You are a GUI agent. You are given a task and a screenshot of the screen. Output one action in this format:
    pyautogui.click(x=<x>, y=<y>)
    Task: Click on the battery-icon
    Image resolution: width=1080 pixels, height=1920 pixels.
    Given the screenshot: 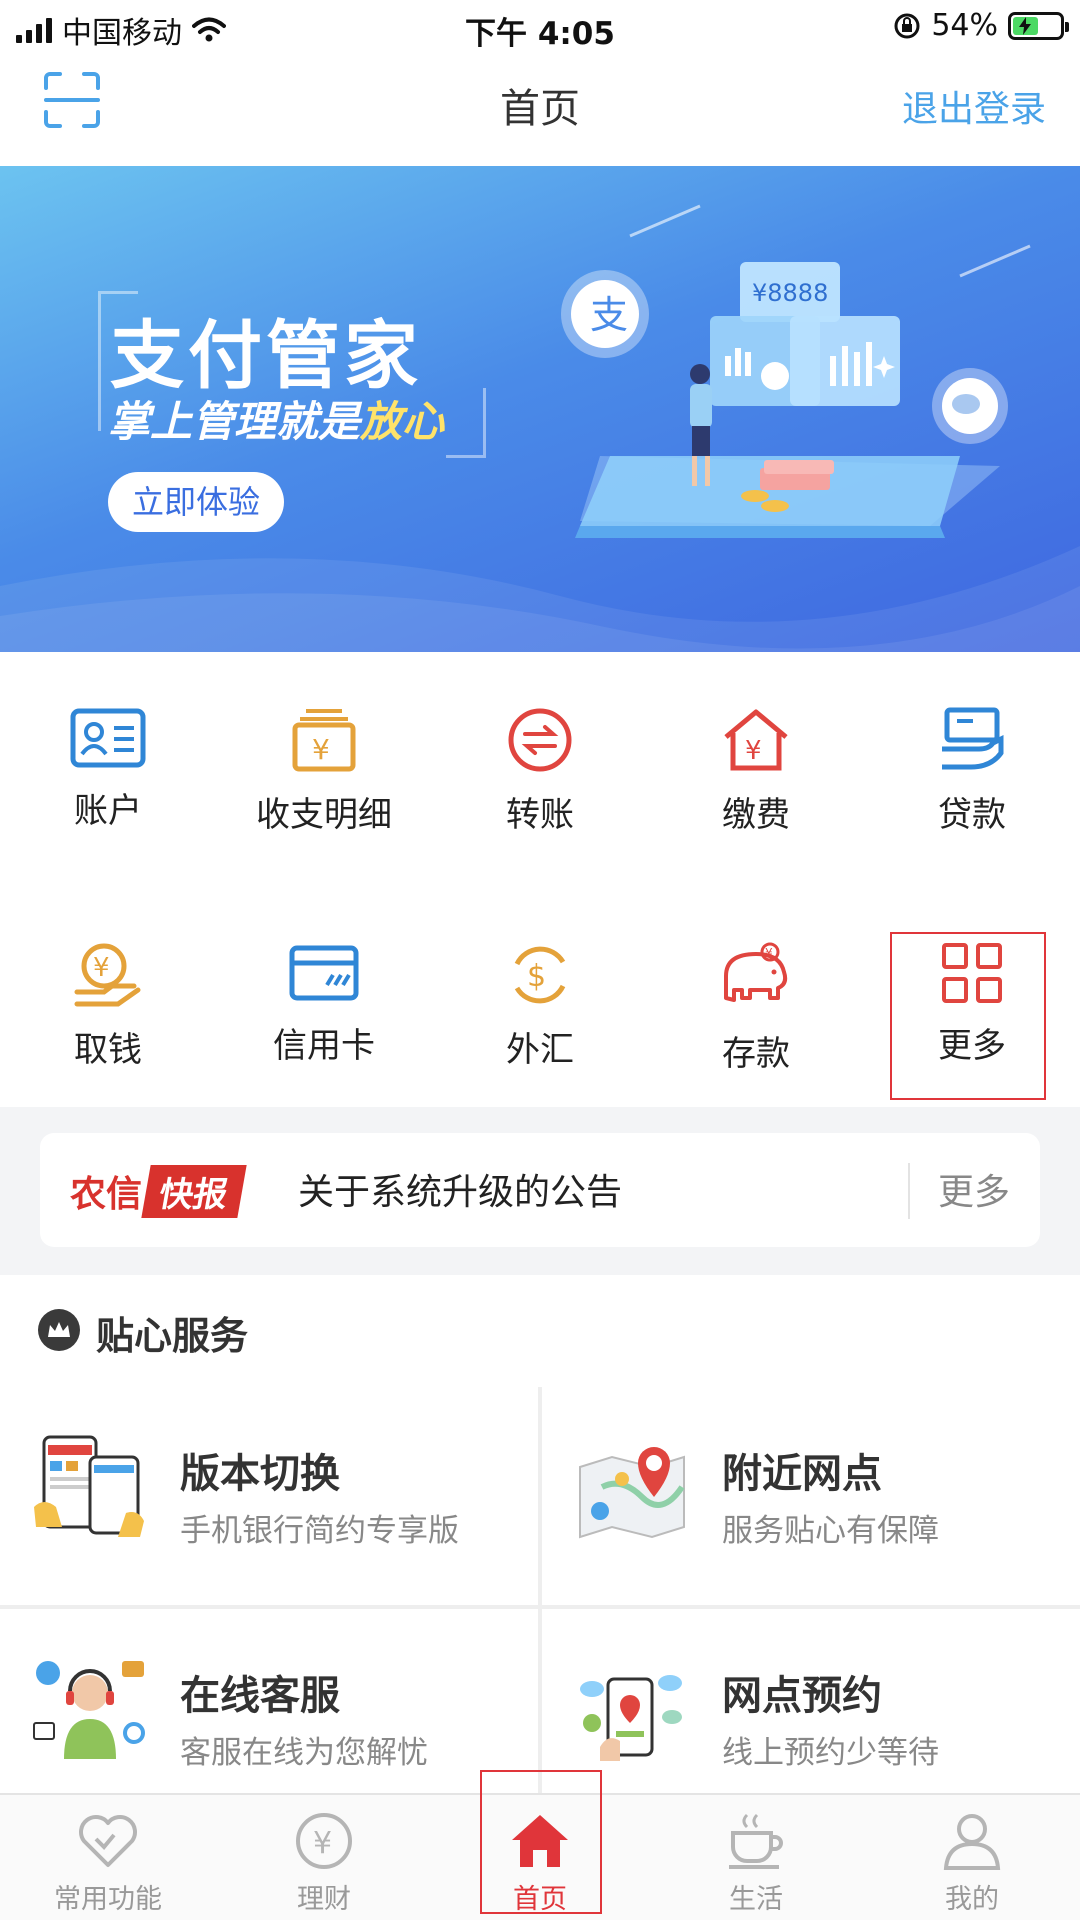 What is the action you would take?
    pyautogui.click(x=1038, y=25)
    